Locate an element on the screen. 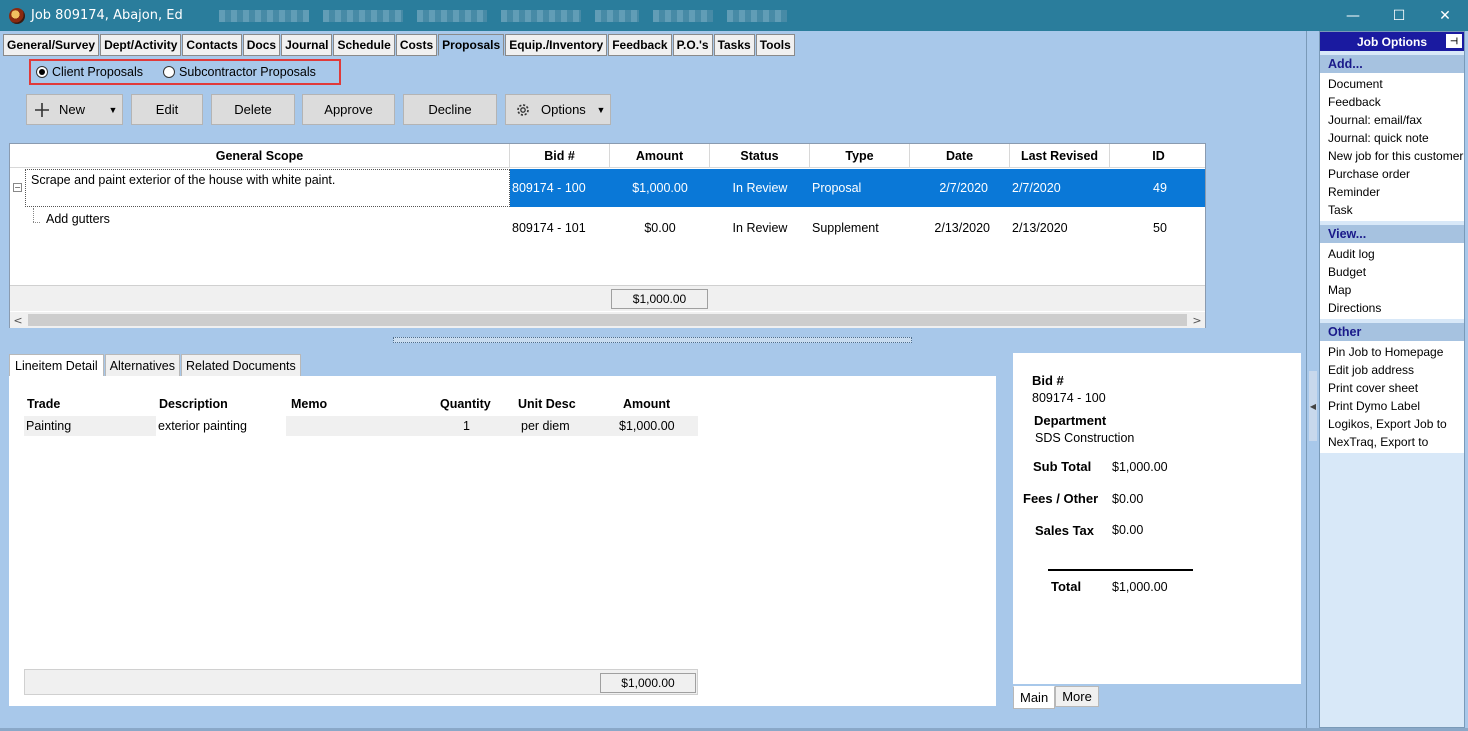  tab-main: Main is located at coordinates (1034, 697).